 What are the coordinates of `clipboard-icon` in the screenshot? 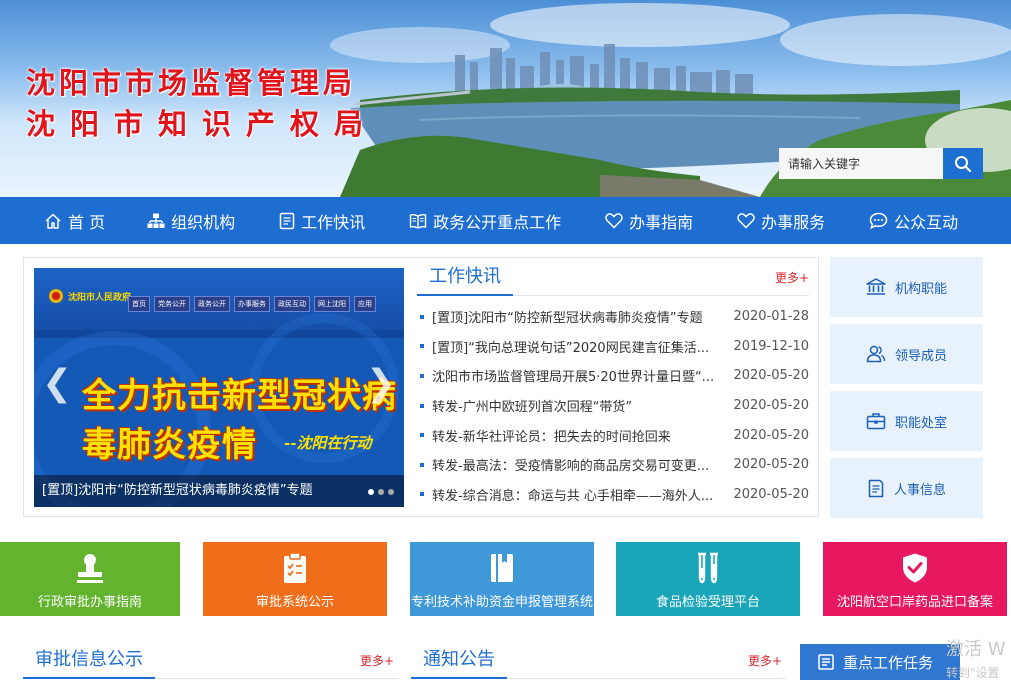 It's located at (295, 568).